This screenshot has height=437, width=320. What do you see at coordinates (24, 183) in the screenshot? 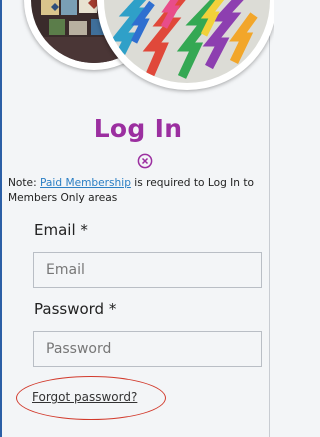
I see `note-prefix: Note:` at bounding box center [24, 183].